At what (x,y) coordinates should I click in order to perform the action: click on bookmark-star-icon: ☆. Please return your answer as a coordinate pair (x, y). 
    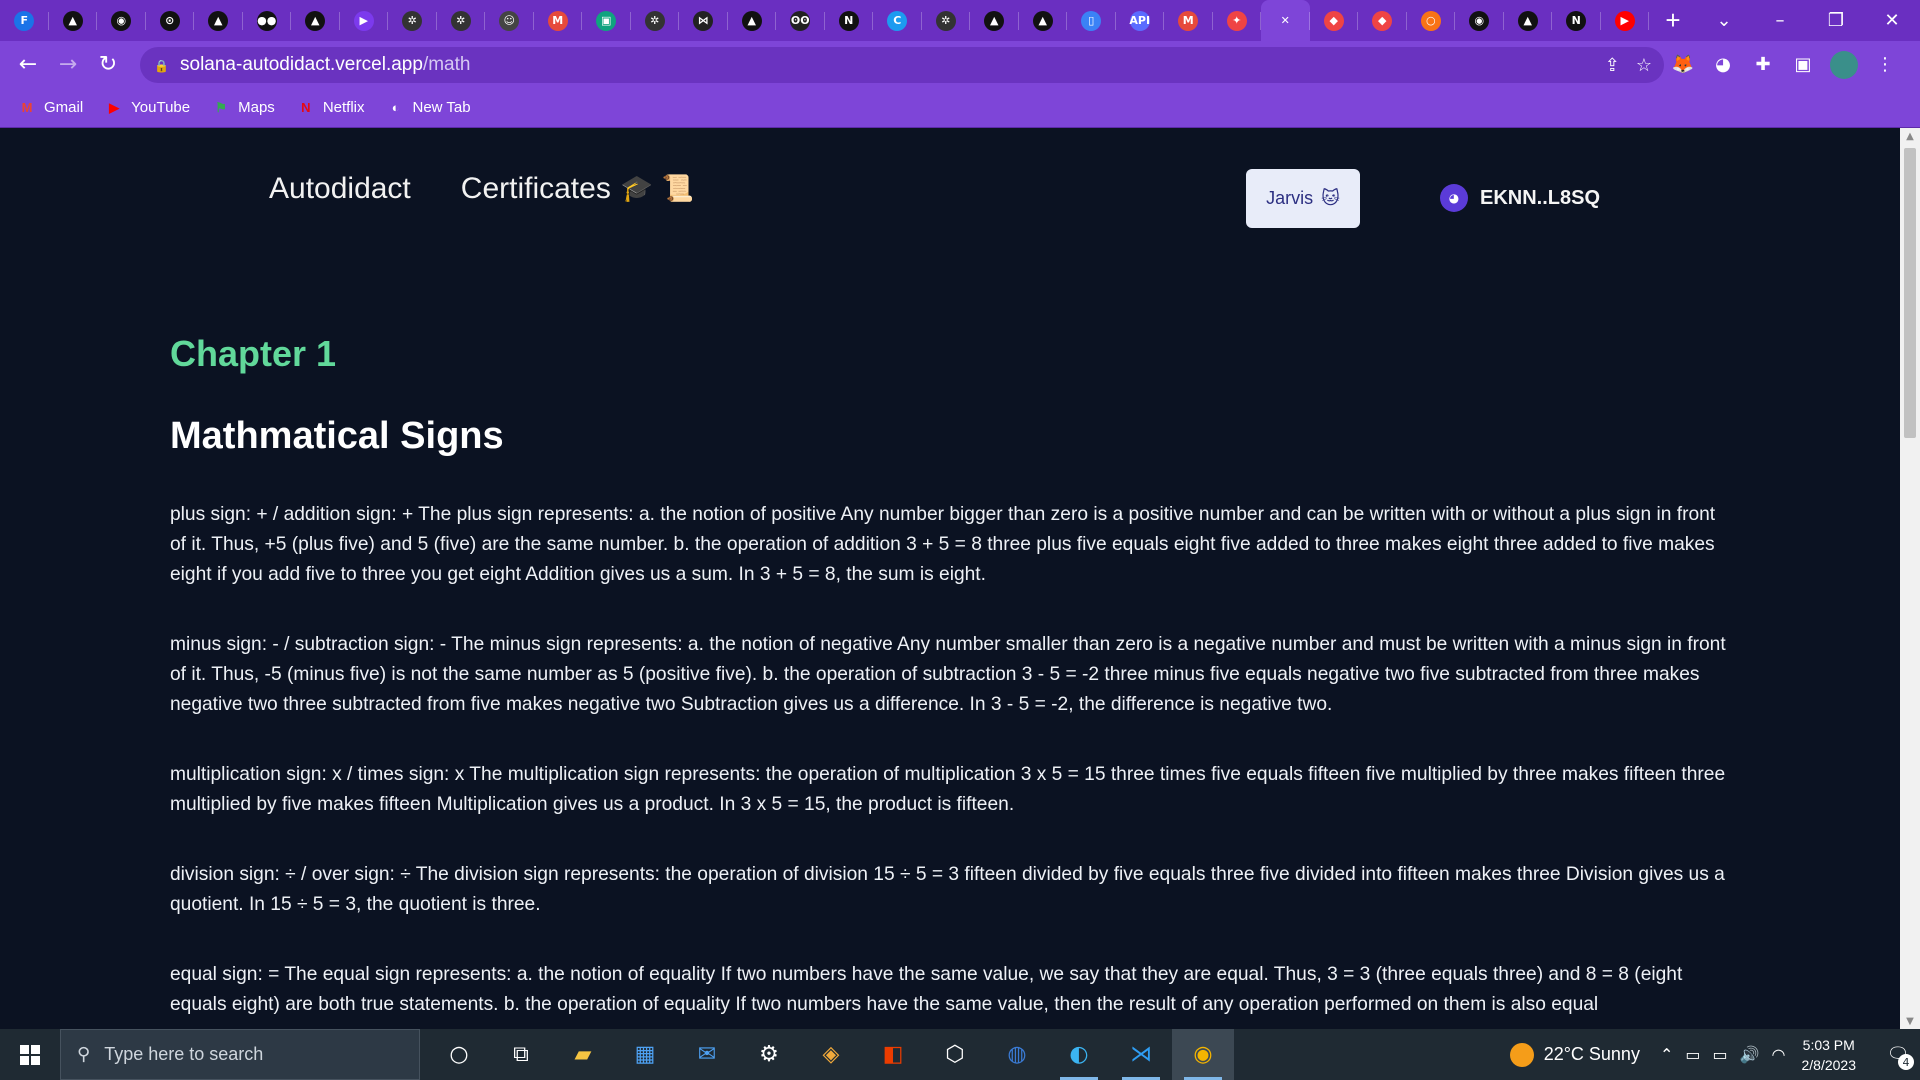
    Looking at the image, I should click on (1644, 65).